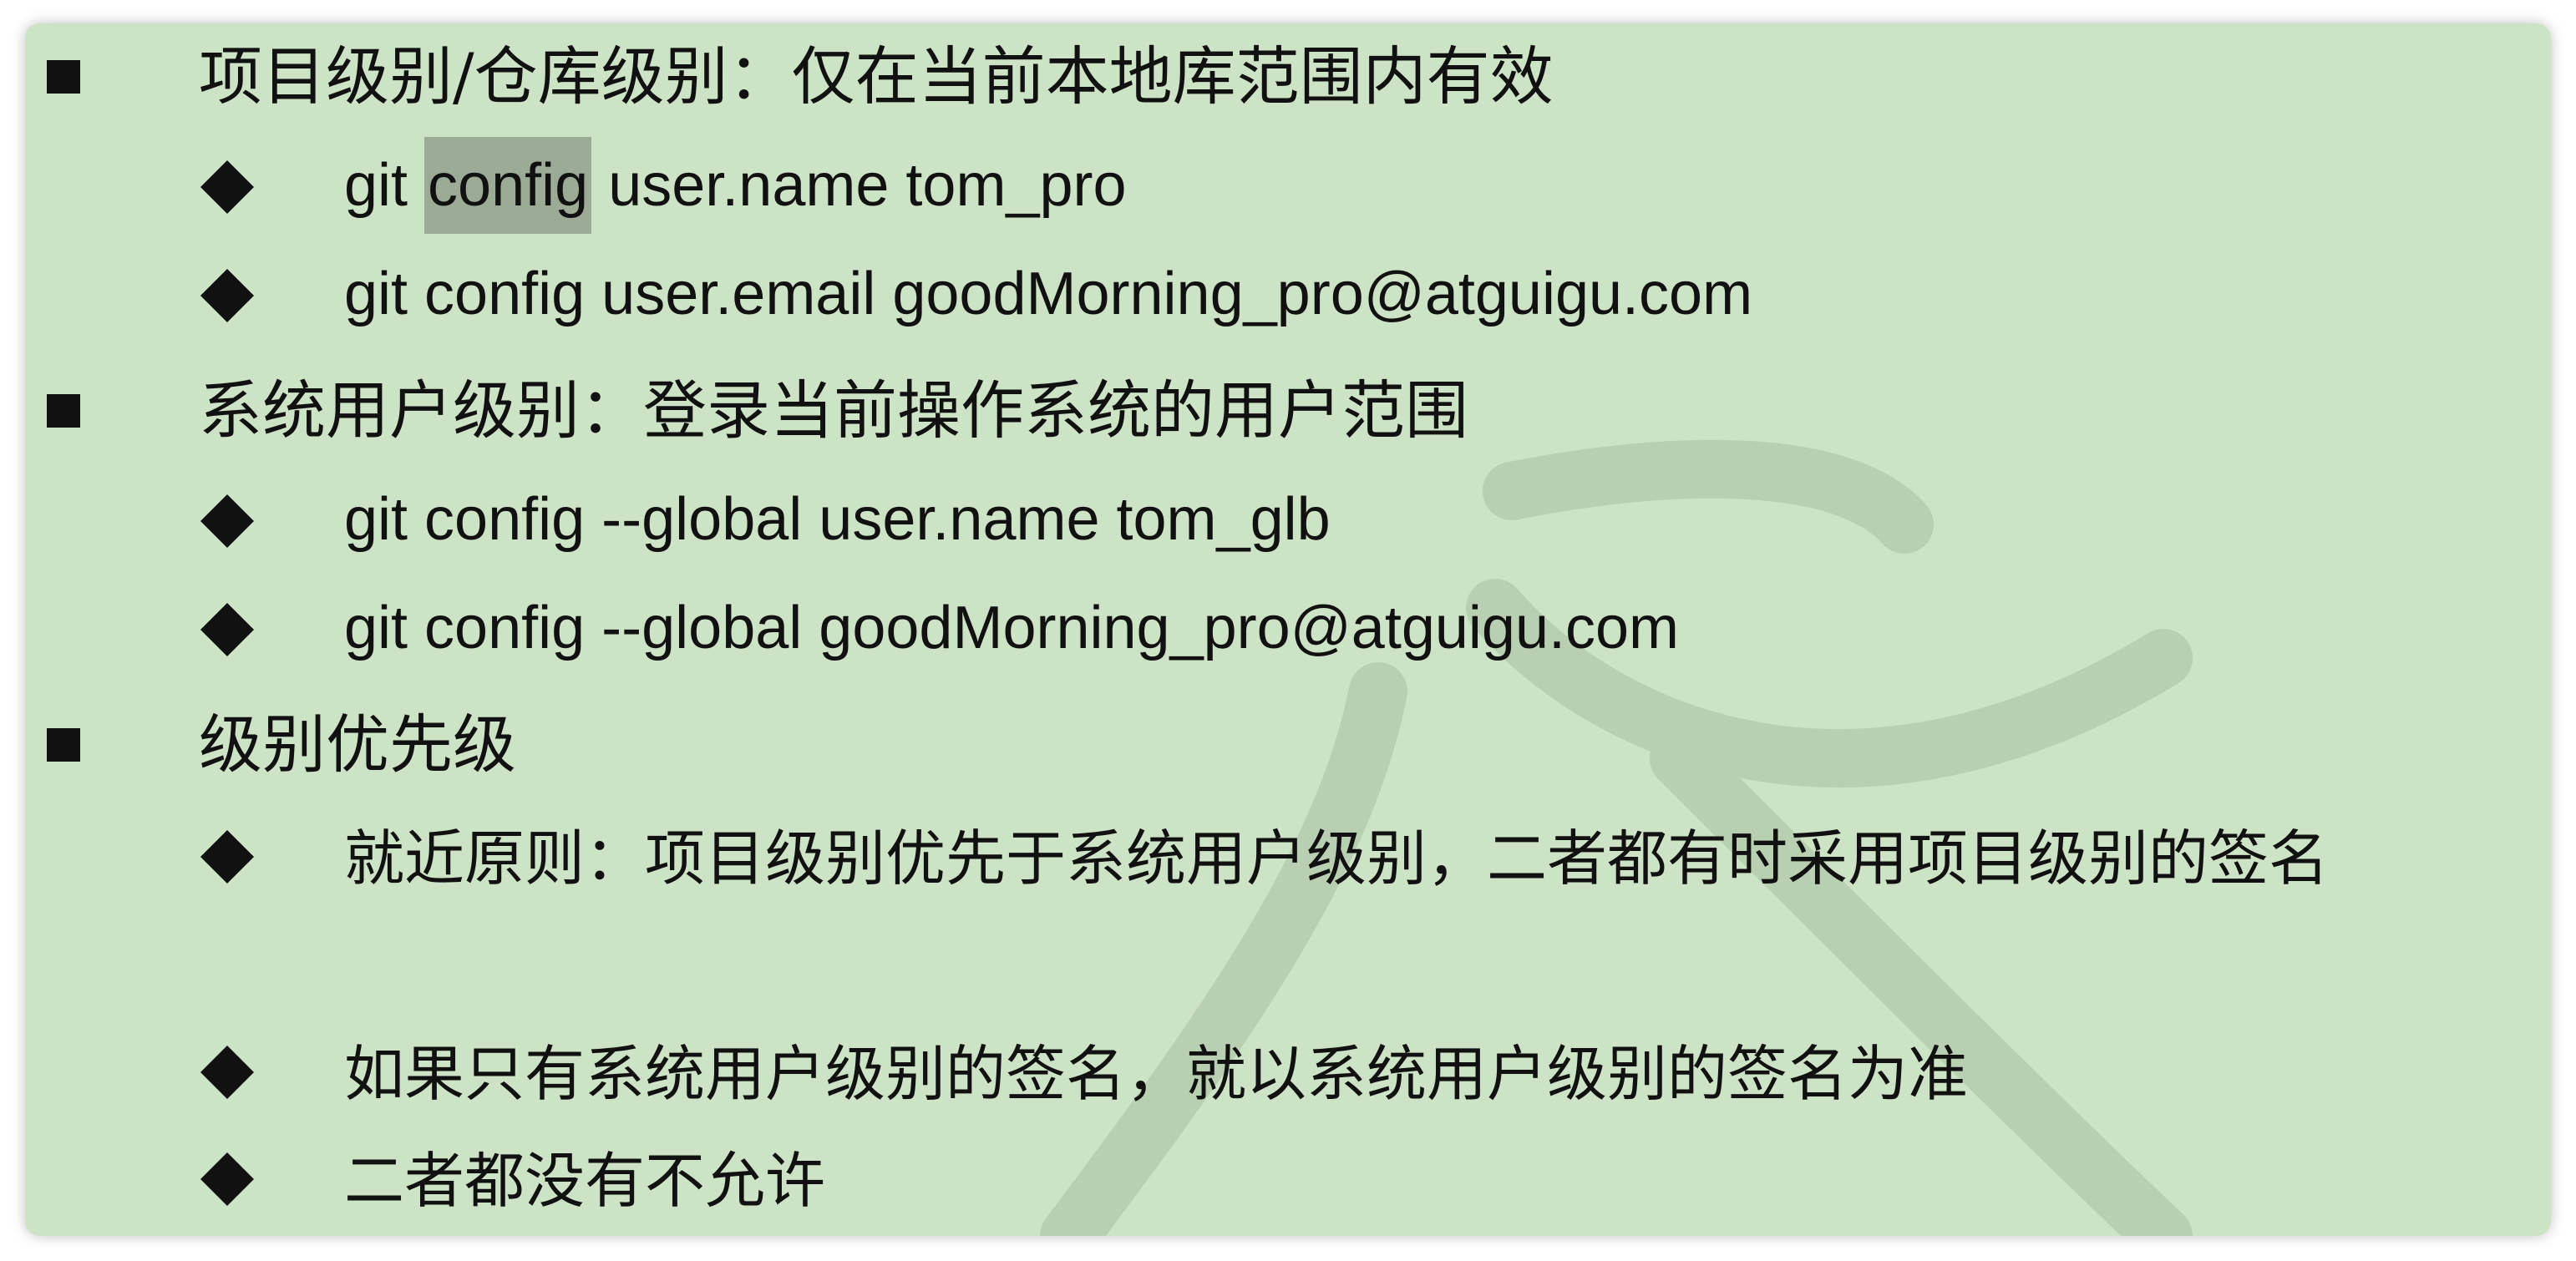 This screenshot has width=2576, height=1261. I want to click on command-text: git config user.name tom_pro, so click(735, 185).